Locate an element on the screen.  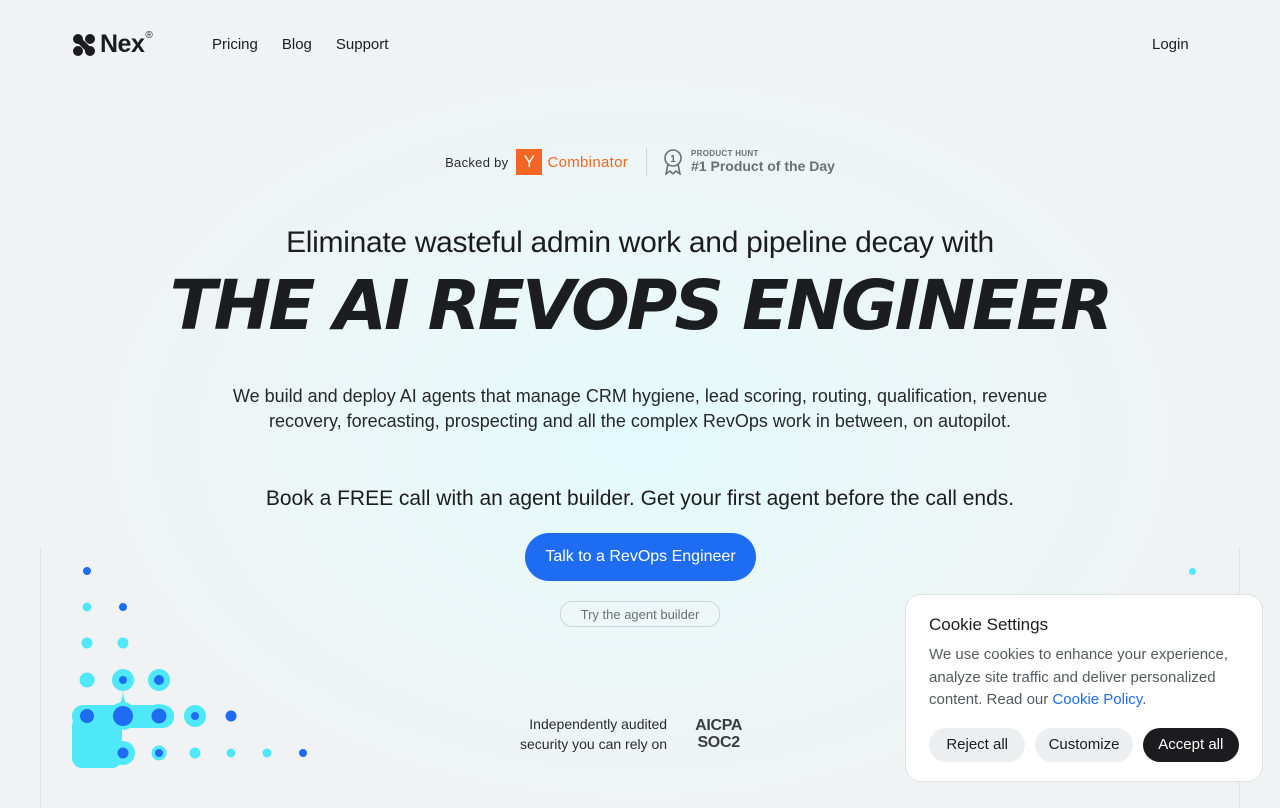
medal-icon: 1 is located at coordinates (673, 162).